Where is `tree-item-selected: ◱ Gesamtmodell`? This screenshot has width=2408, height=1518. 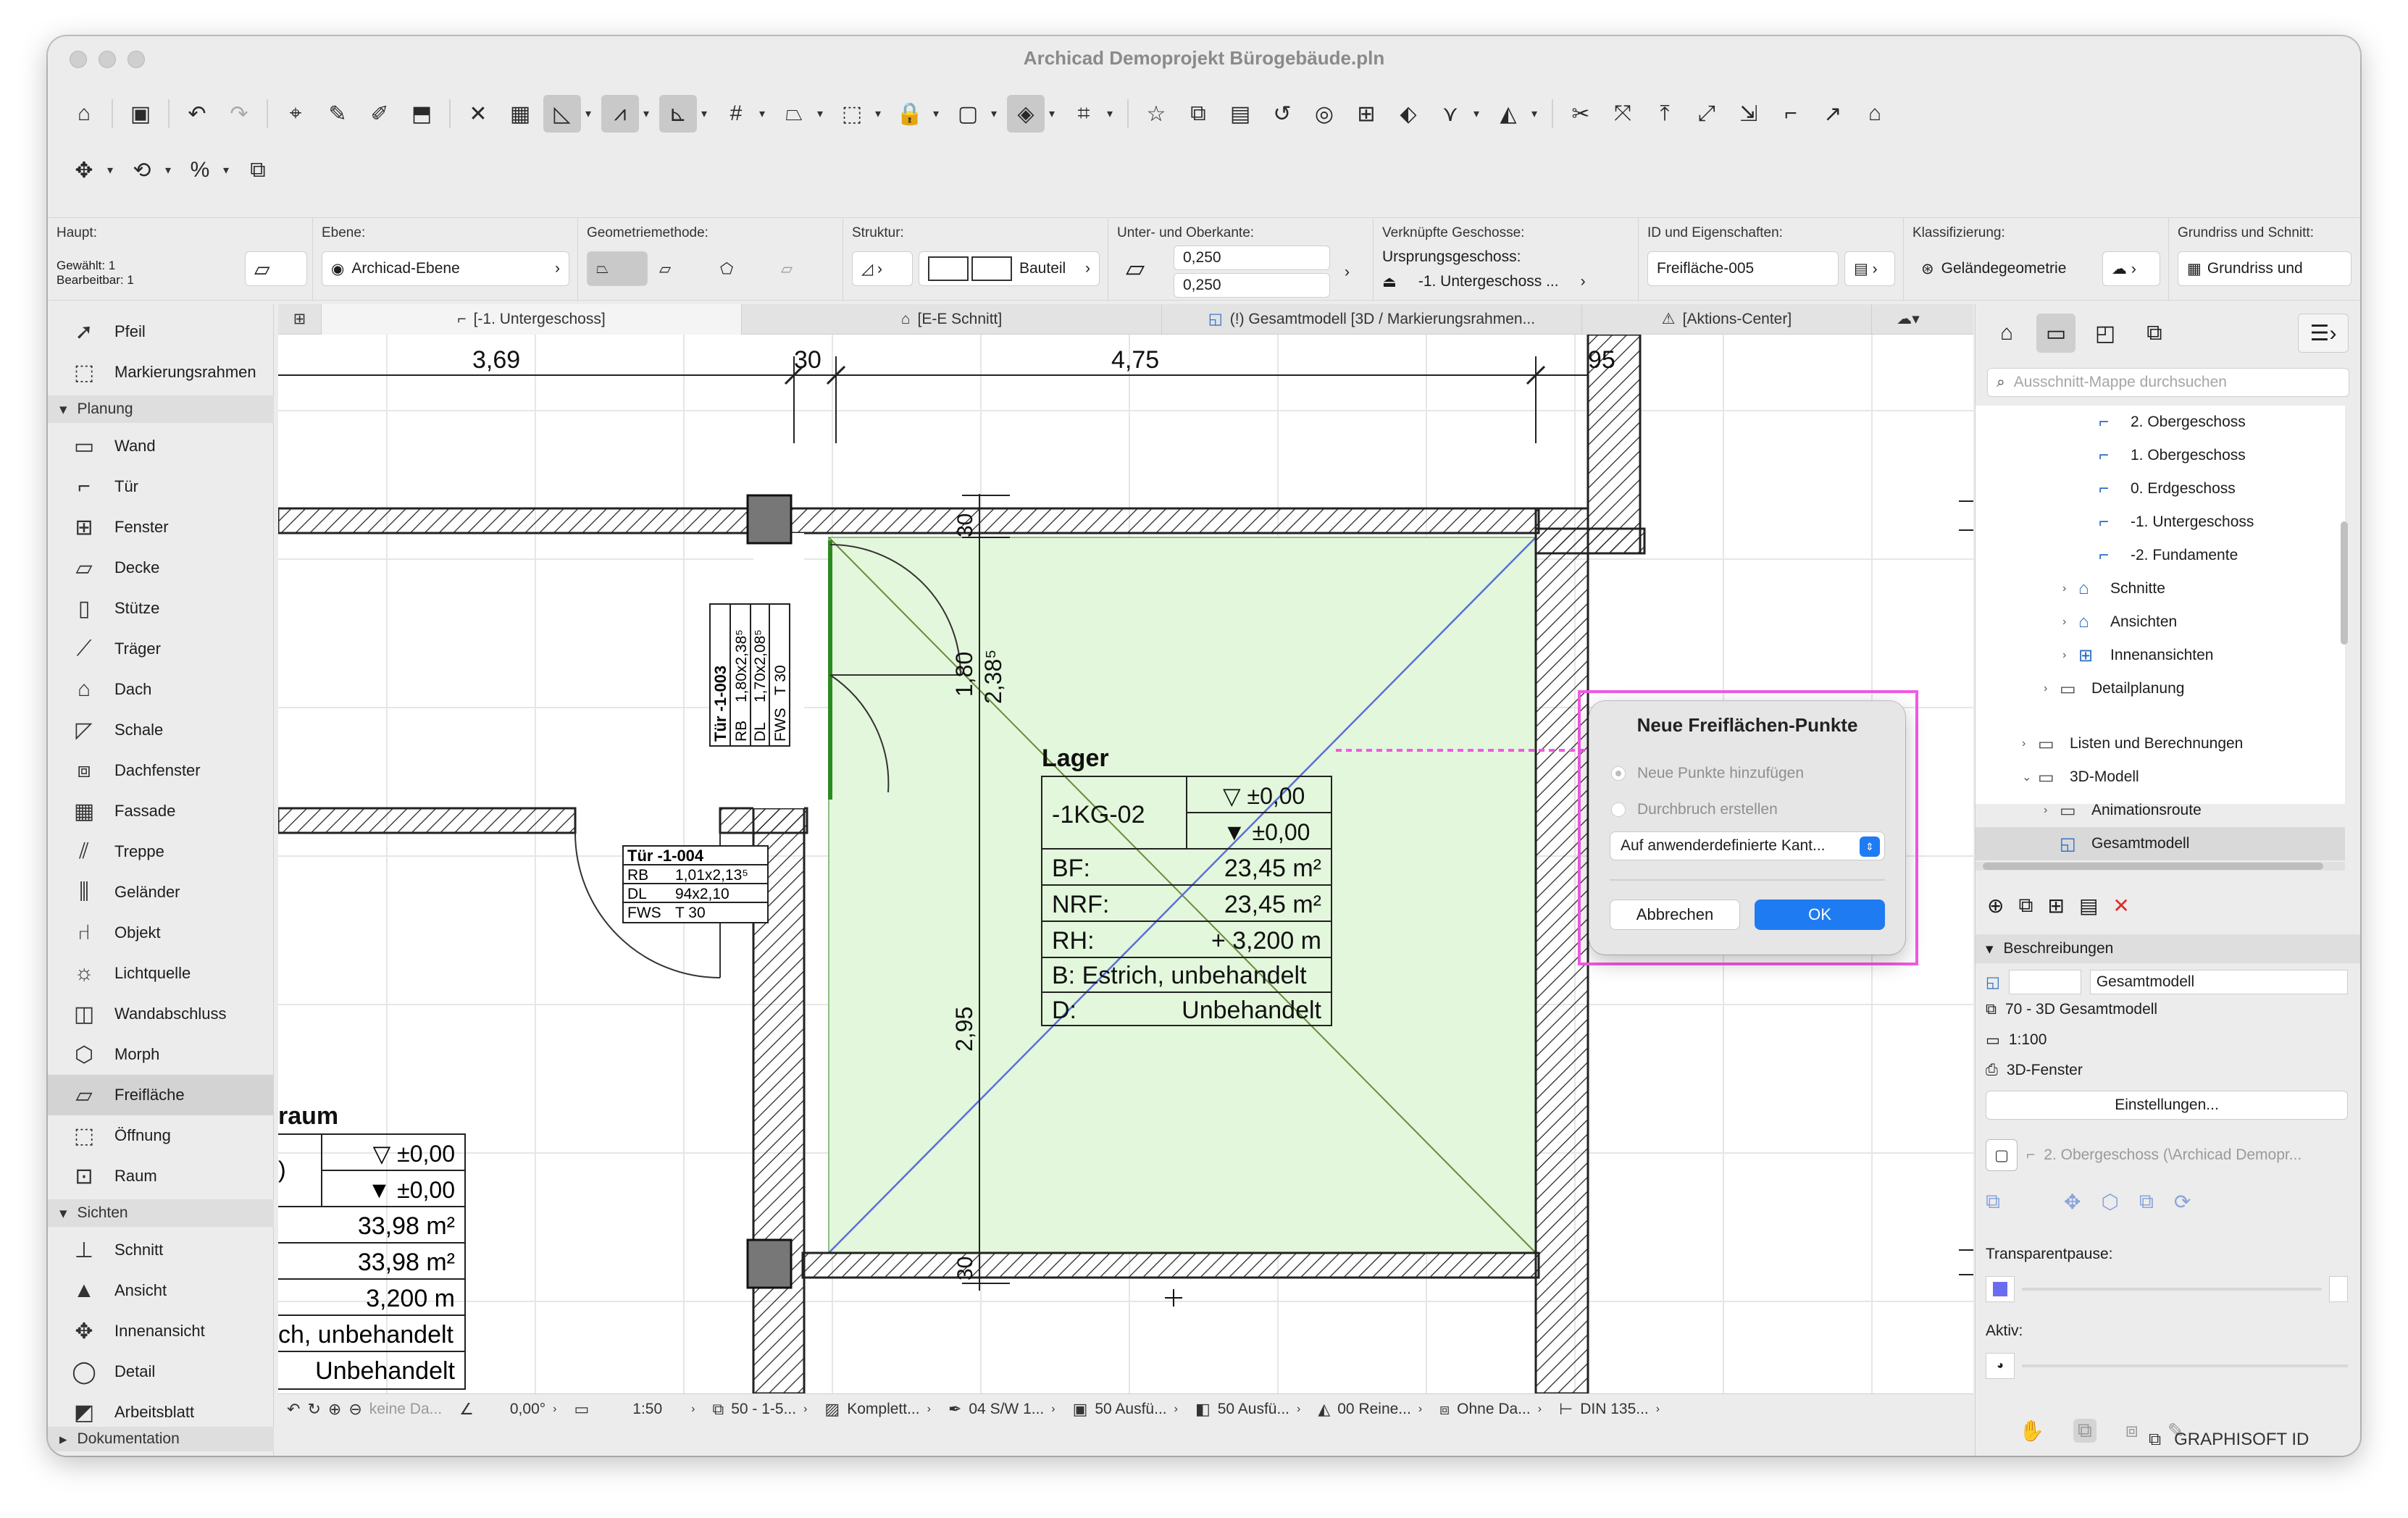 tree-item-selected: ◱ Gesamtmodell is located at coordinates (2160, 844).